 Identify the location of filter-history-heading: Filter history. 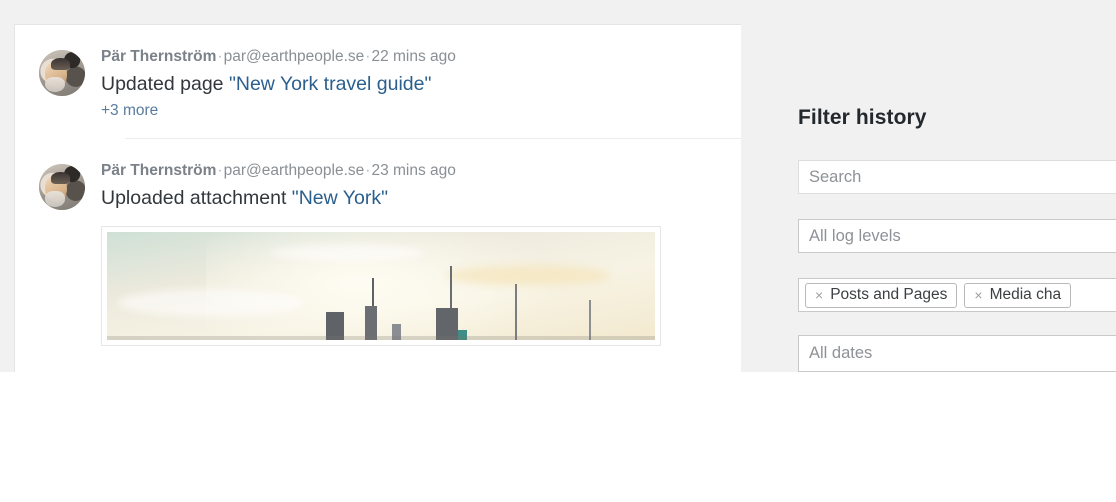
(862, 117).